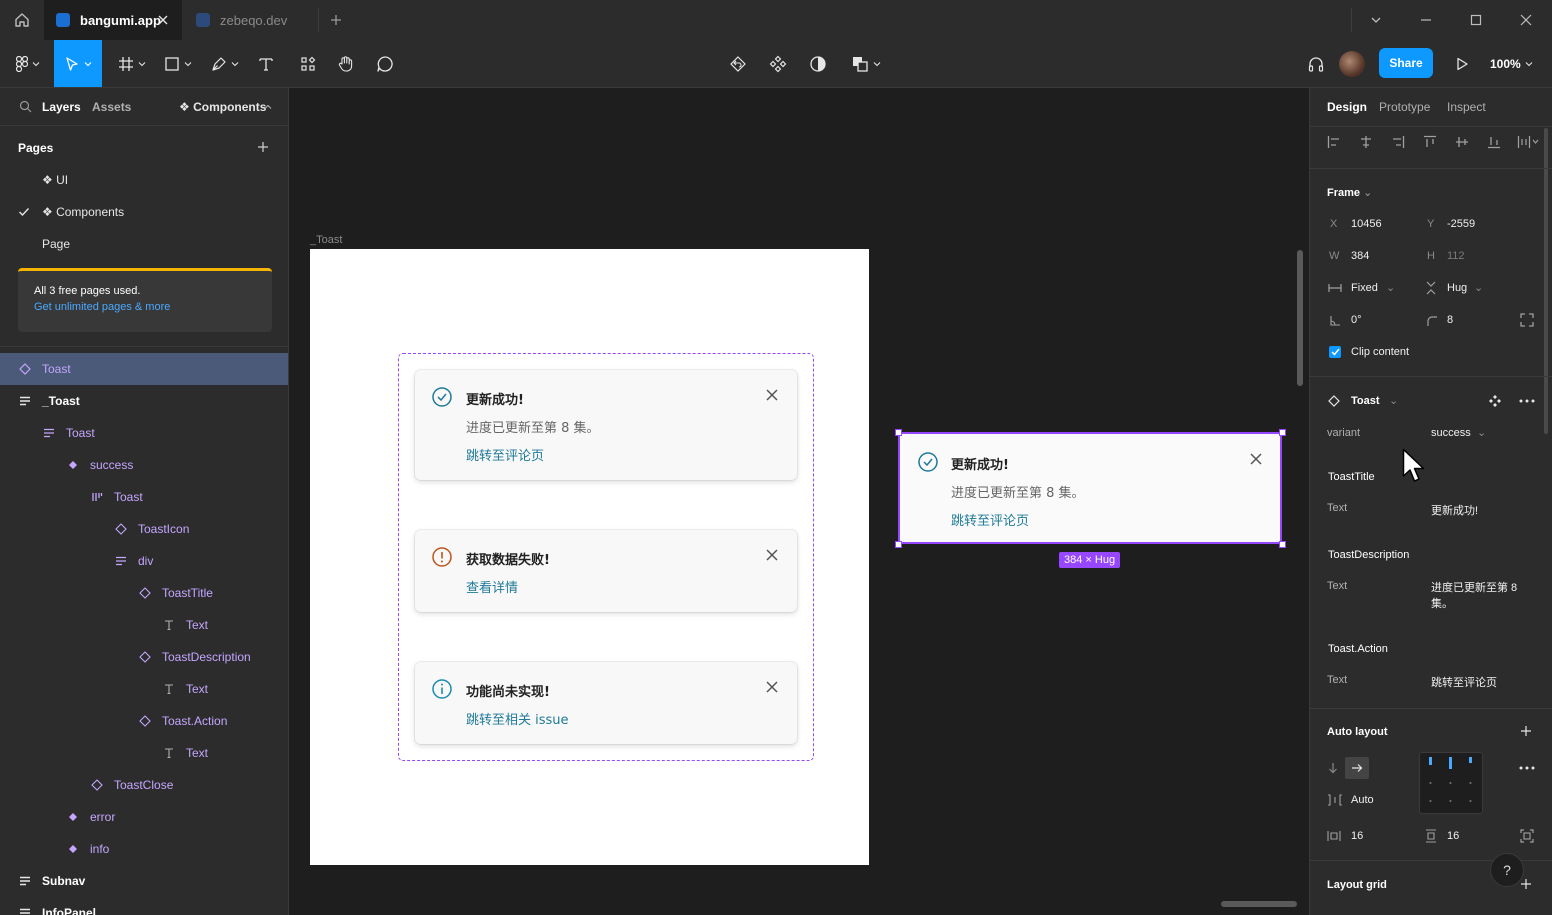 The image size is (1552, 915). I want to click on horizontal-padding-input: 16, so click(1357, 836).